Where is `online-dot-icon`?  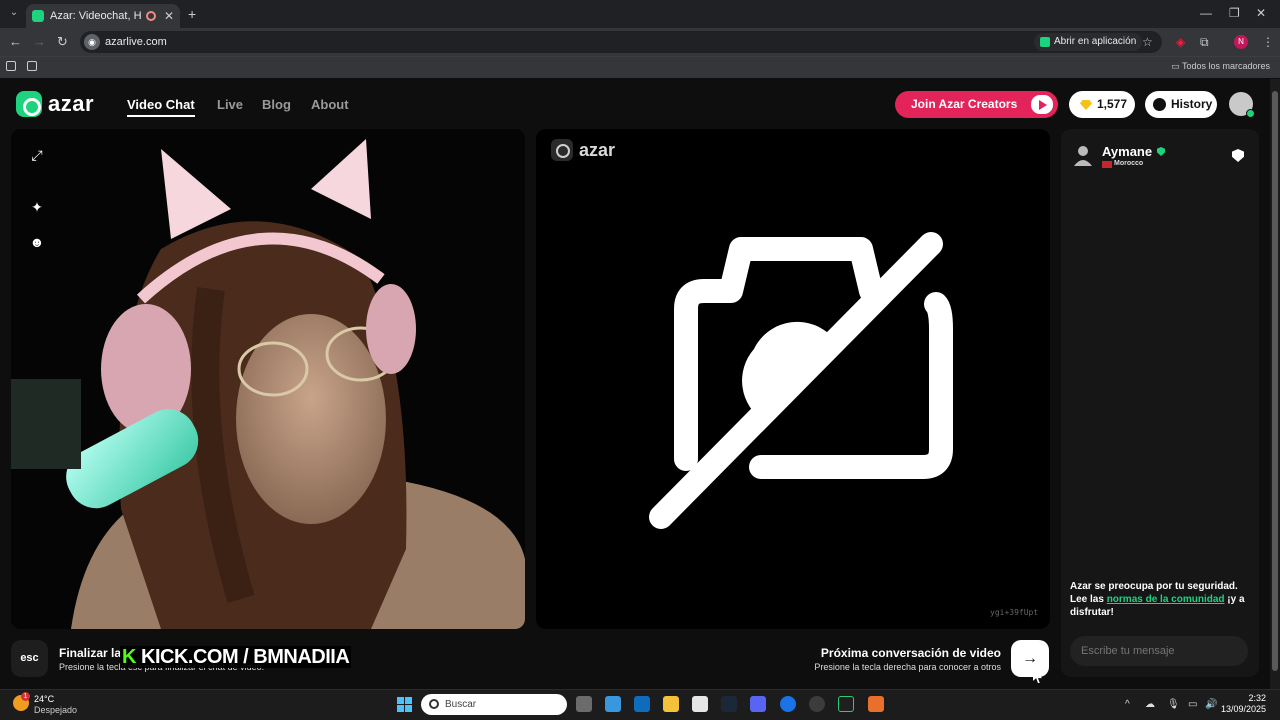
online-dot-icon is located at coordinates (1250, 113).